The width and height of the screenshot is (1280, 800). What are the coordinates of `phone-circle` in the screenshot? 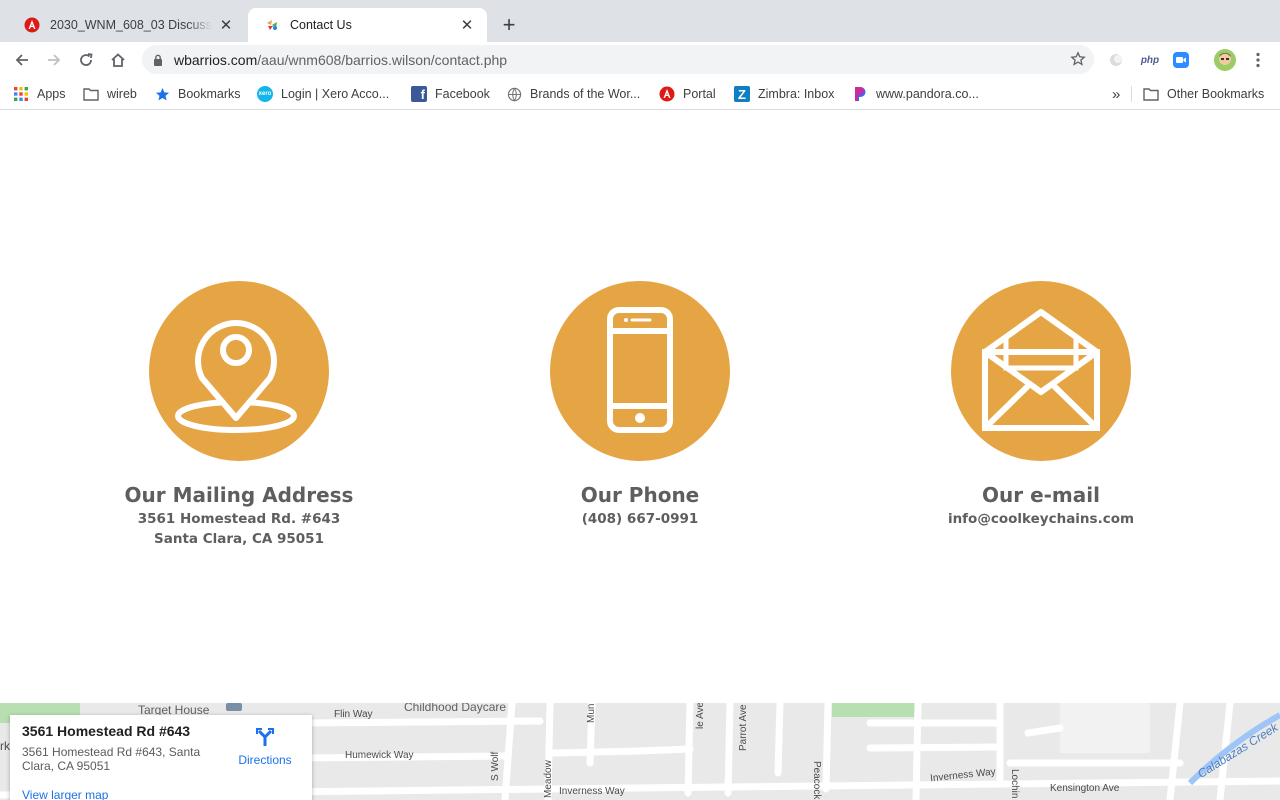 It's located at (640, 371).